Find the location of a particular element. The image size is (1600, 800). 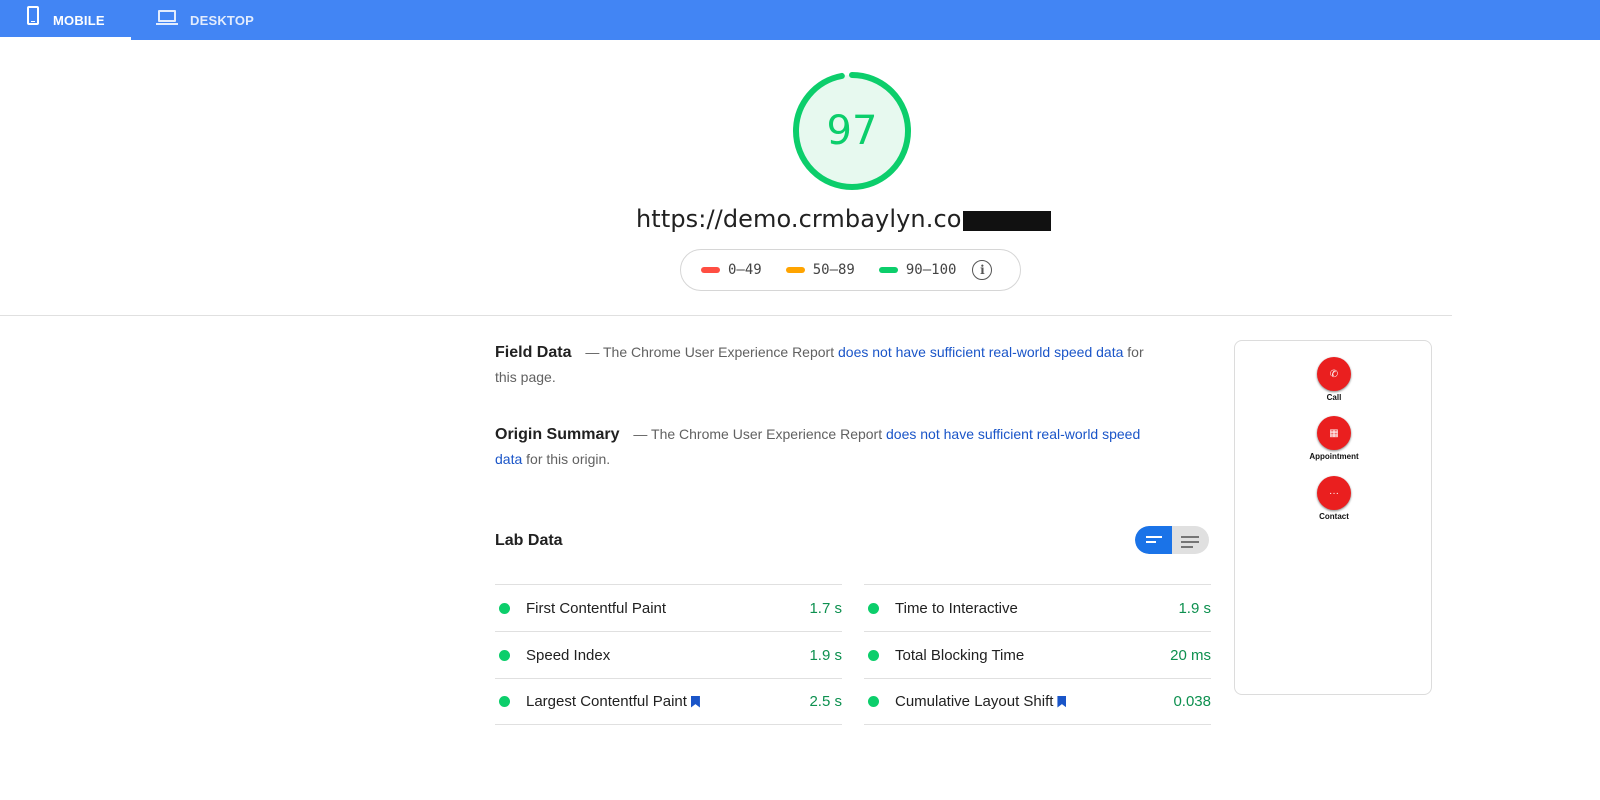

section-divider is located at coordinates (726, 315).